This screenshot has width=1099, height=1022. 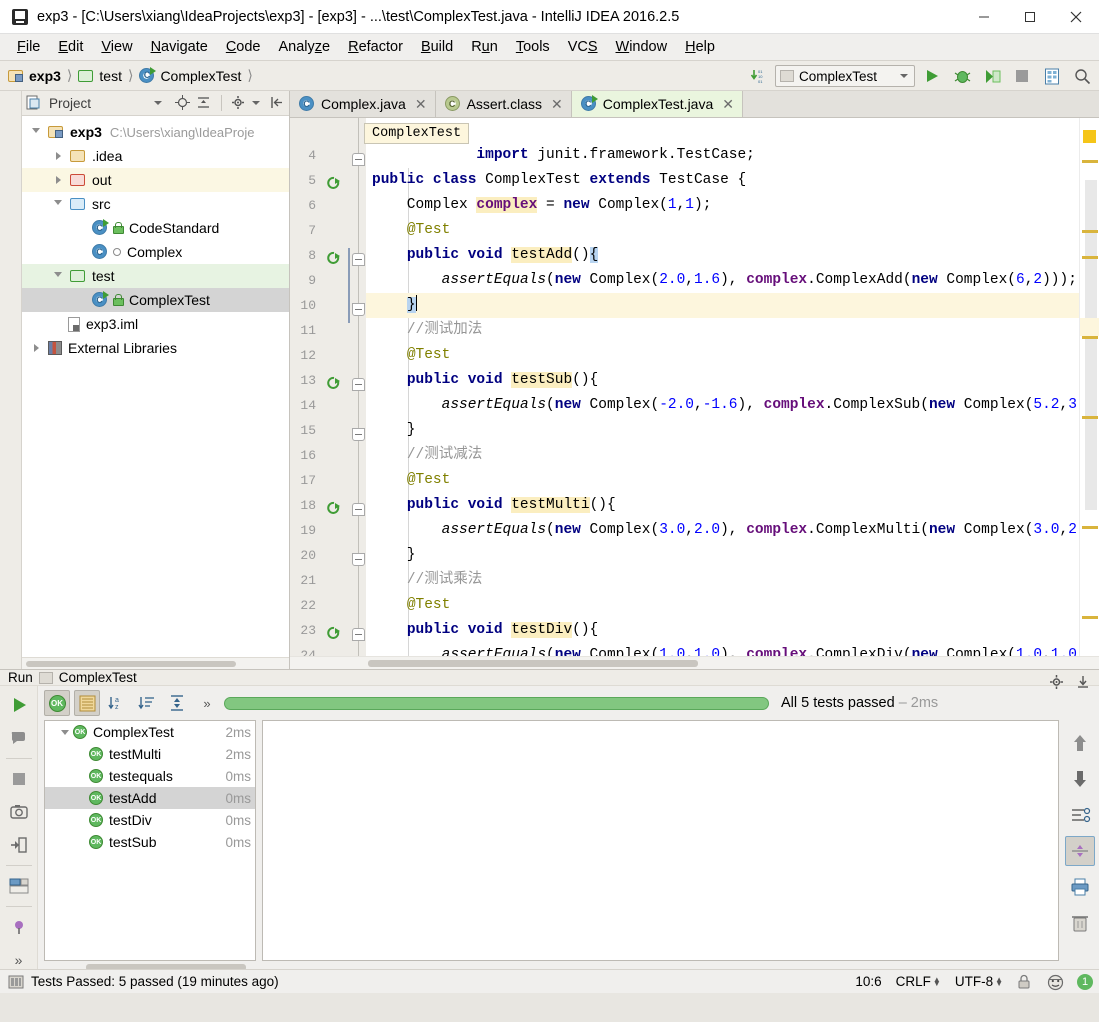 What do you see at coordinates (932, 76) in the screenshot?
I see `run-button` at bounding box center [932, 76].